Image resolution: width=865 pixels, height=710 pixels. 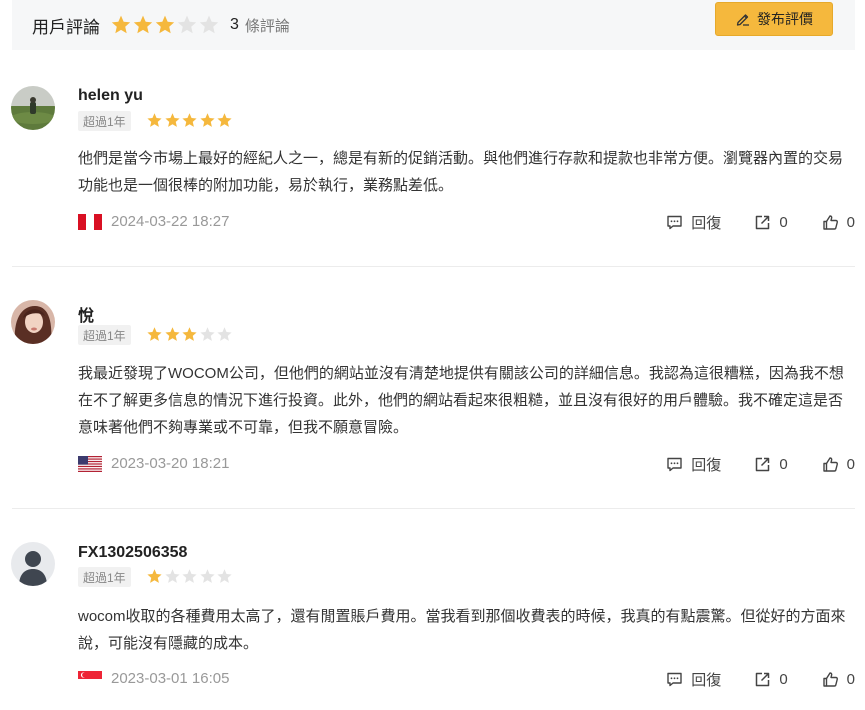 I want to click on review-username: helen yu, so click(x=110, y=95).